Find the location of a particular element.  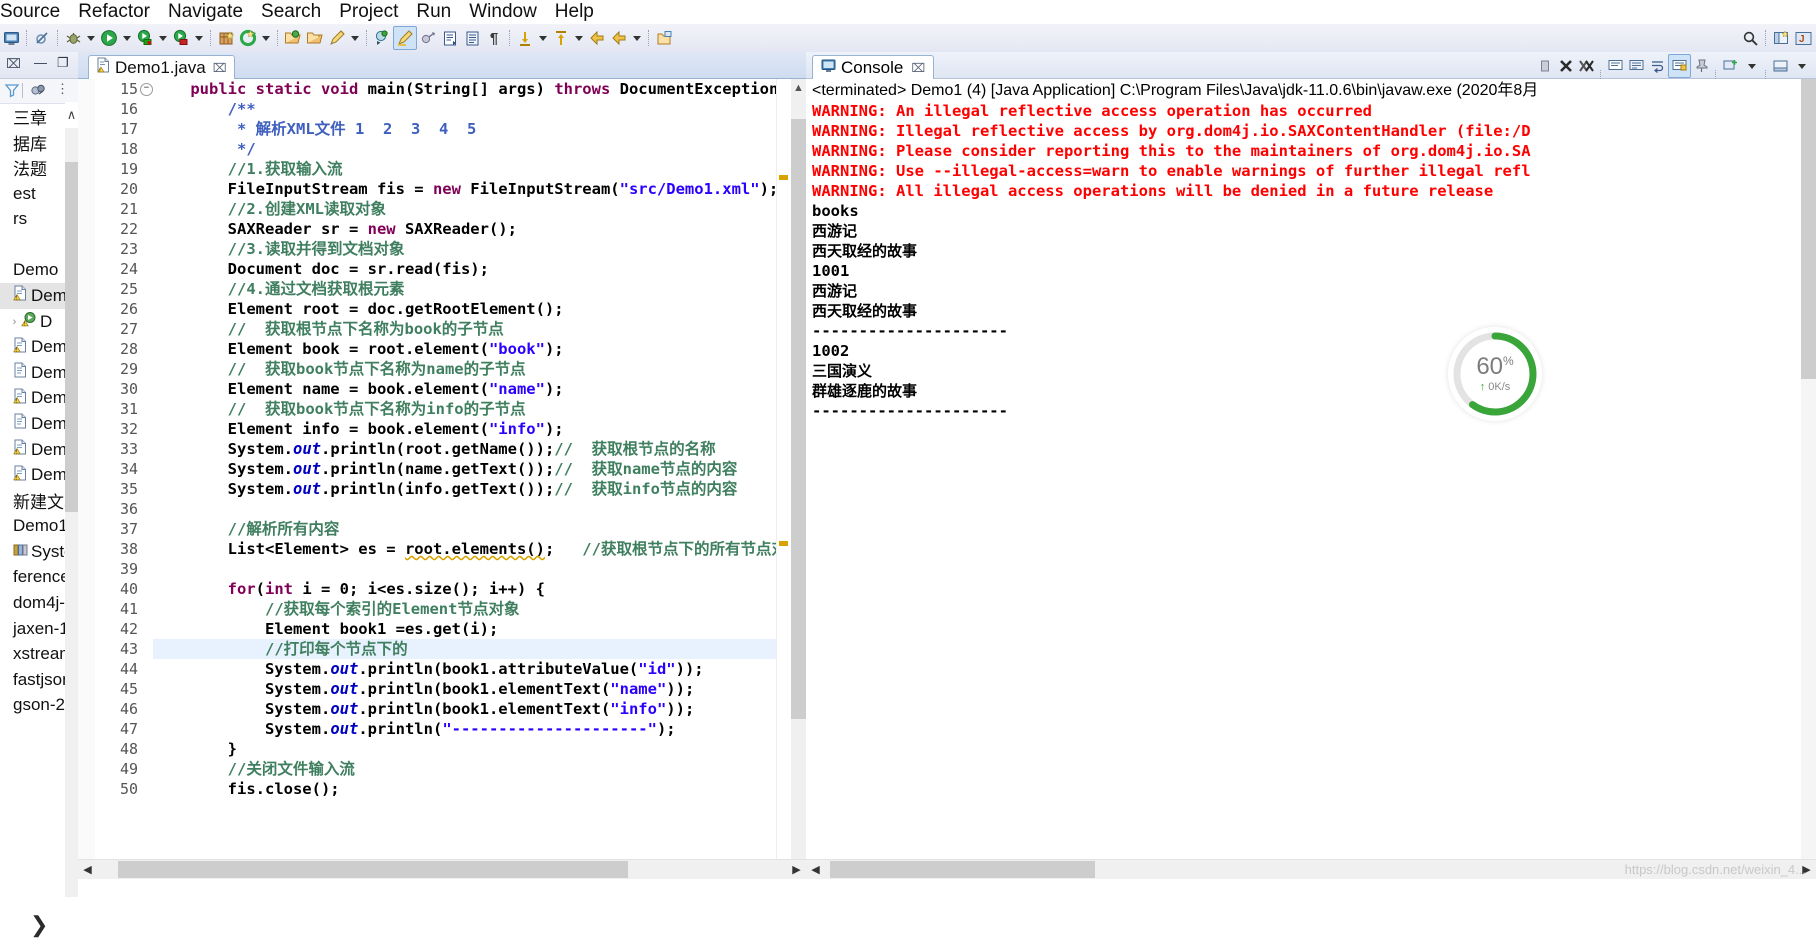

menu-item-refactor: Refactor is located at coordinates (114, 12).